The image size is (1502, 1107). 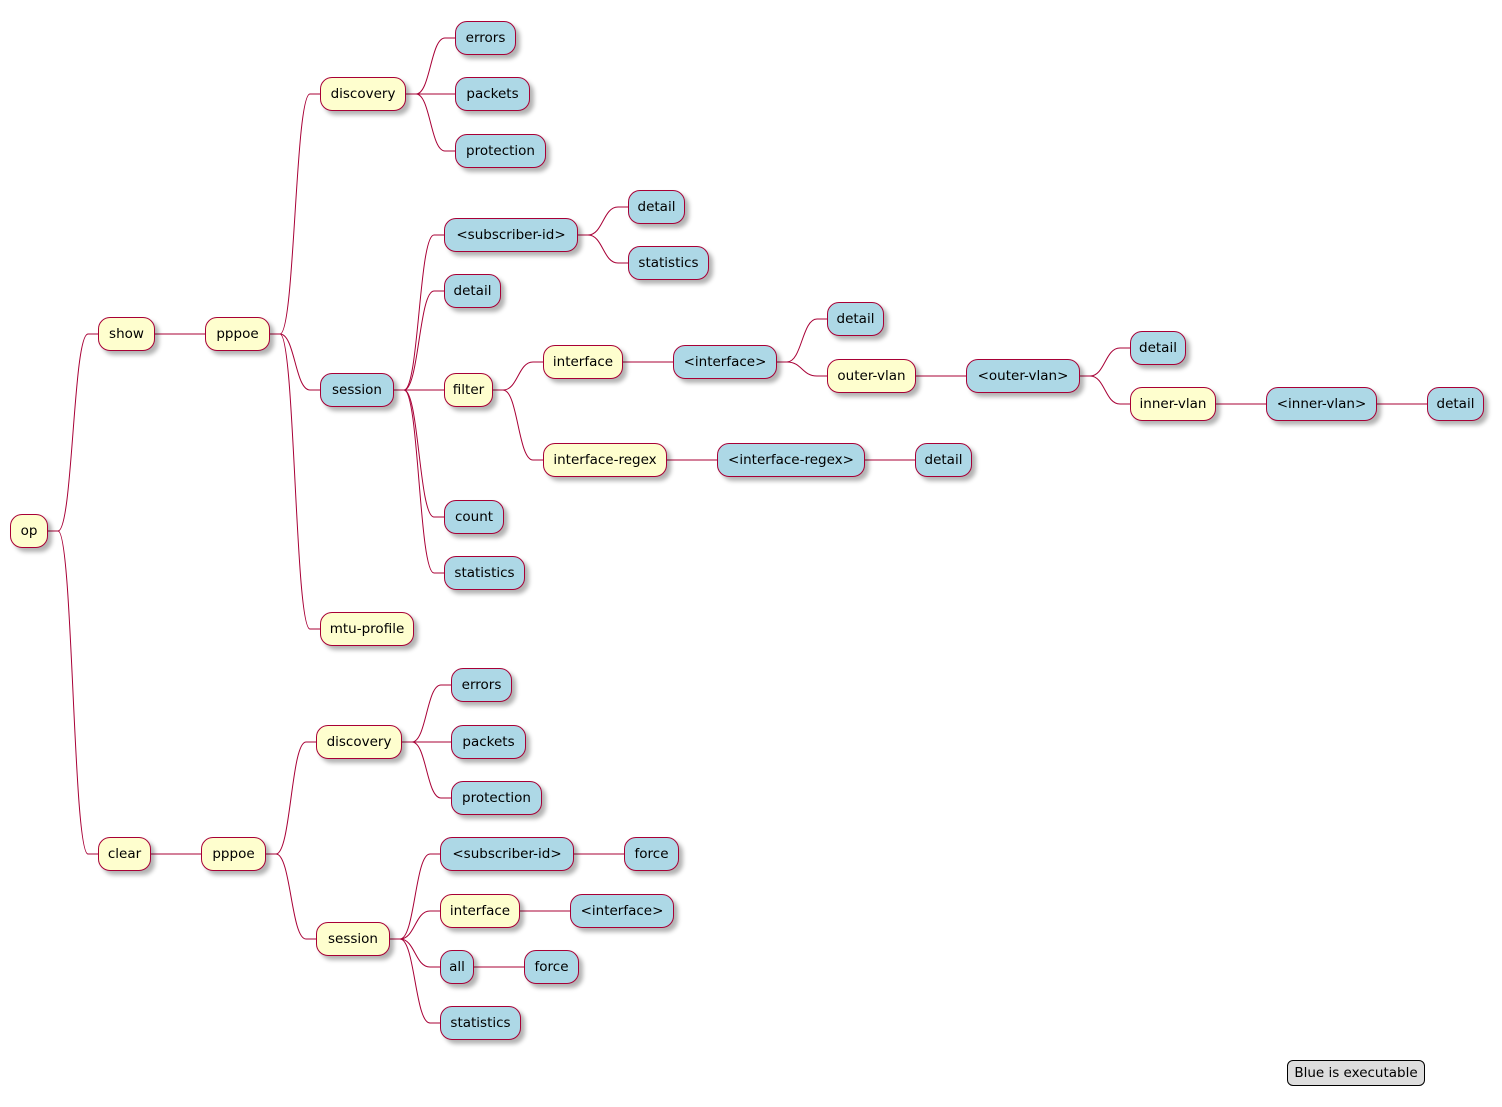 I want to click on node-label: inner-vlan, so click(x=1173, y=404).